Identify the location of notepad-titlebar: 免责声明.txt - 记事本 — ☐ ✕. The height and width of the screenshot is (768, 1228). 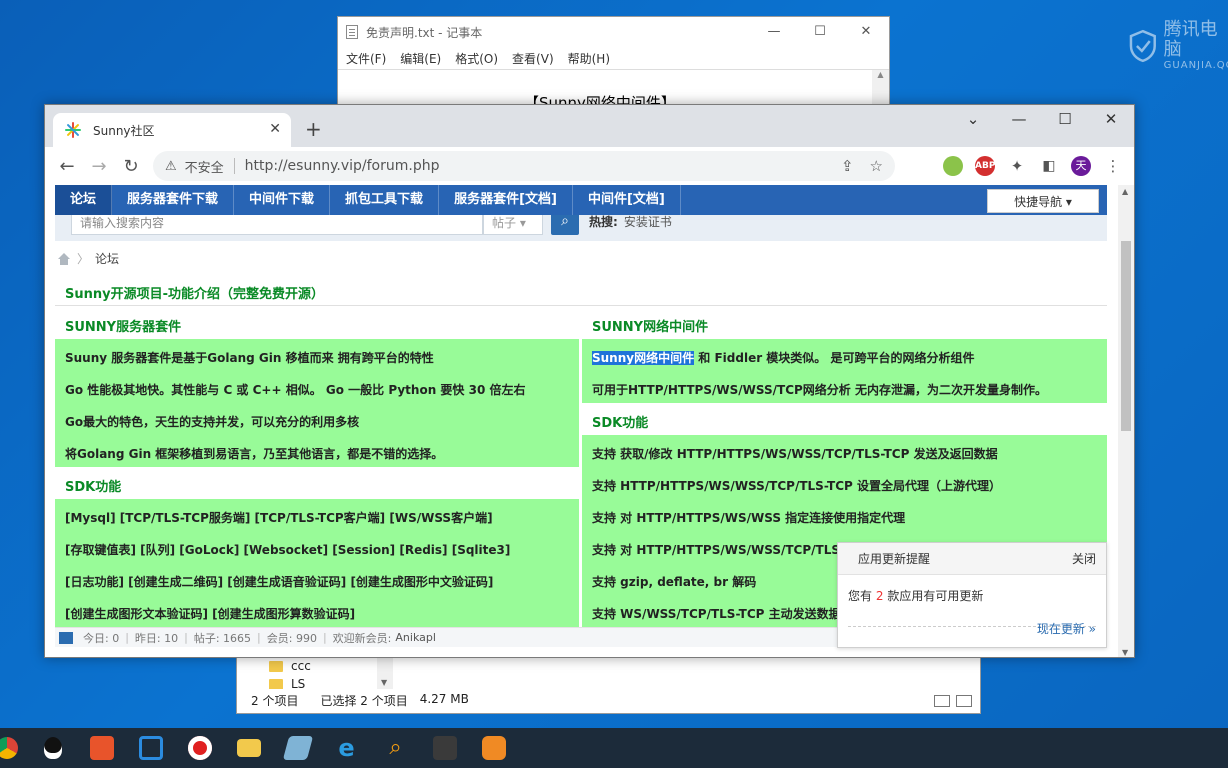
(613, 32).